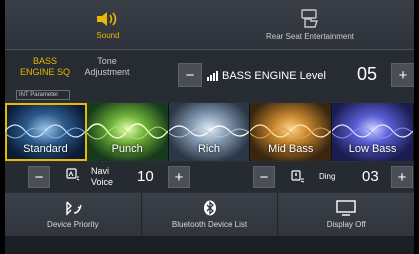  Describe the element at coordinates (372, 149) in the screenshot. I see `preset-label: Low Bass` at that location.